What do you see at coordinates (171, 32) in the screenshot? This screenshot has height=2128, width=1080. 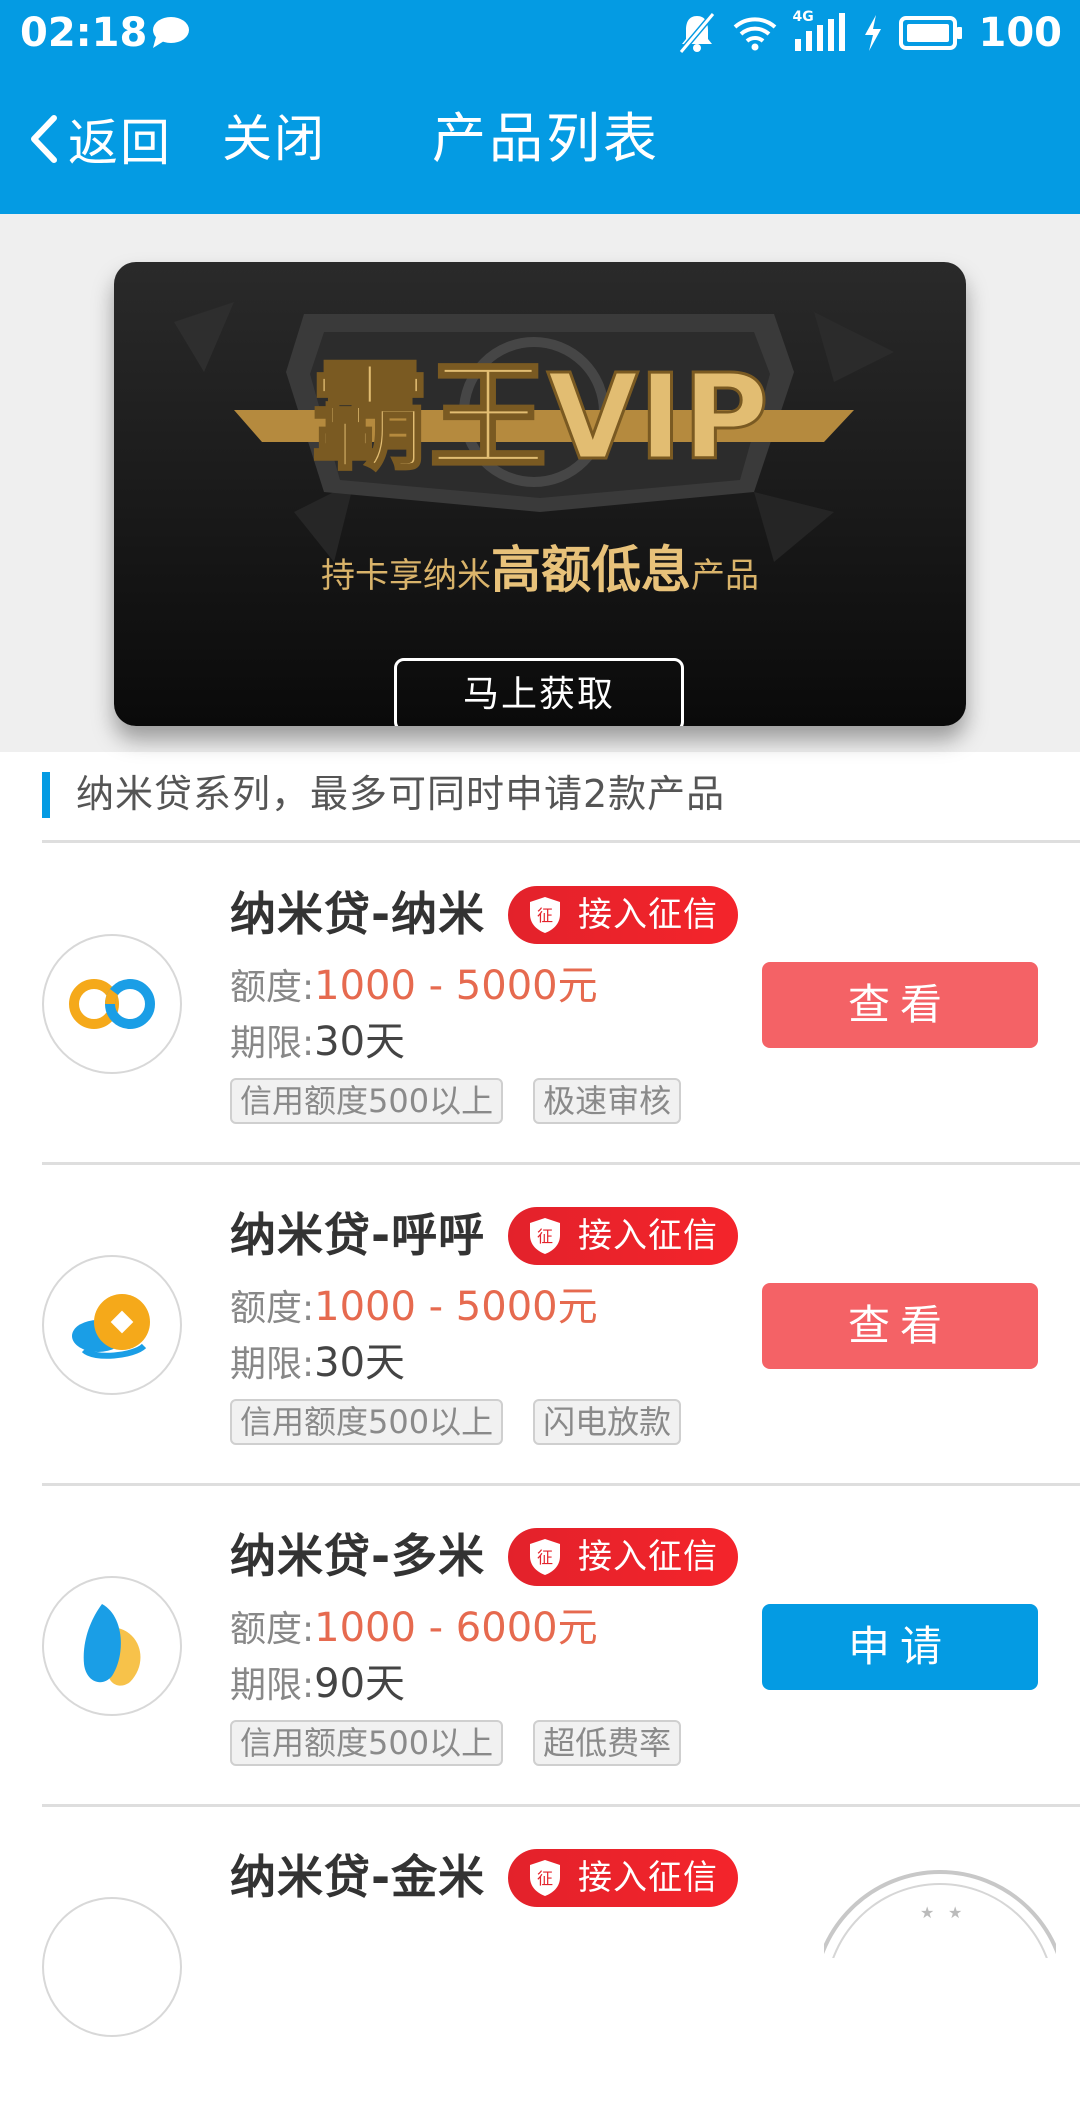 I see `chat-notification-icon` at bounding box center [171, 32].